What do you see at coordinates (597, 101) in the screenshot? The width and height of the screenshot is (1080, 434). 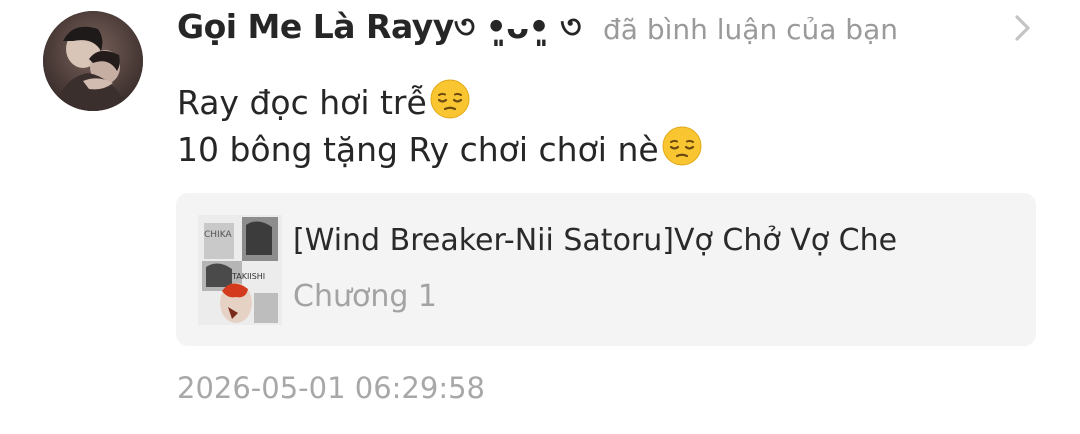 I see `comment-line: Ray đọc hơi trễ` at bounding box center [597, 101].